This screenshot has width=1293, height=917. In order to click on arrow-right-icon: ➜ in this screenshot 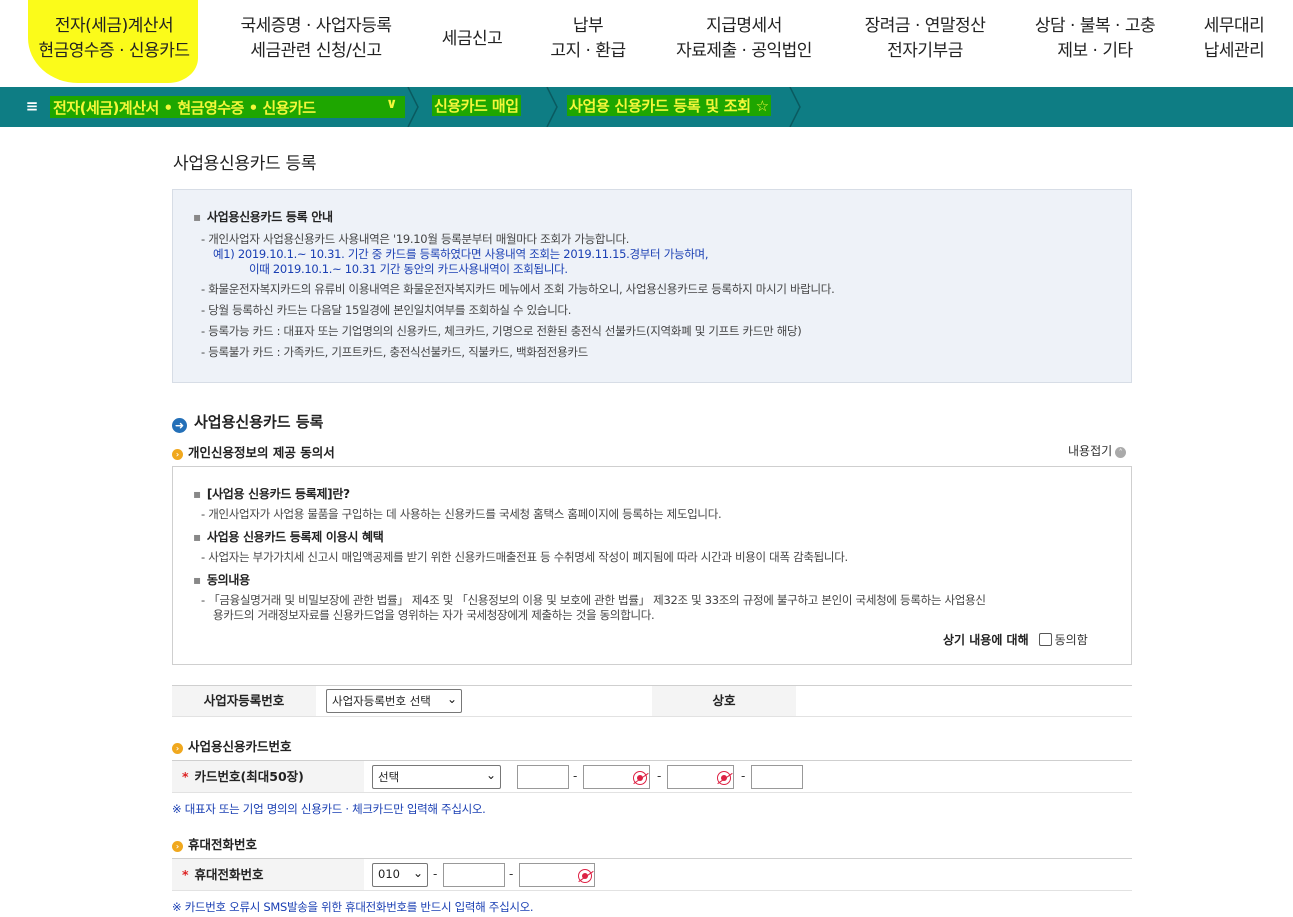, I will do `click(179, 425)`.